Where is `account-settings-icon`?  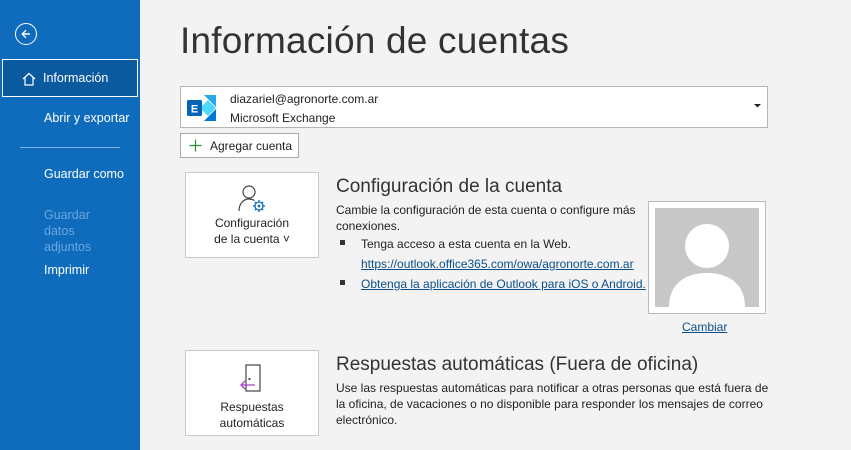 account-settings-icon is located at coordinates (251, 198).